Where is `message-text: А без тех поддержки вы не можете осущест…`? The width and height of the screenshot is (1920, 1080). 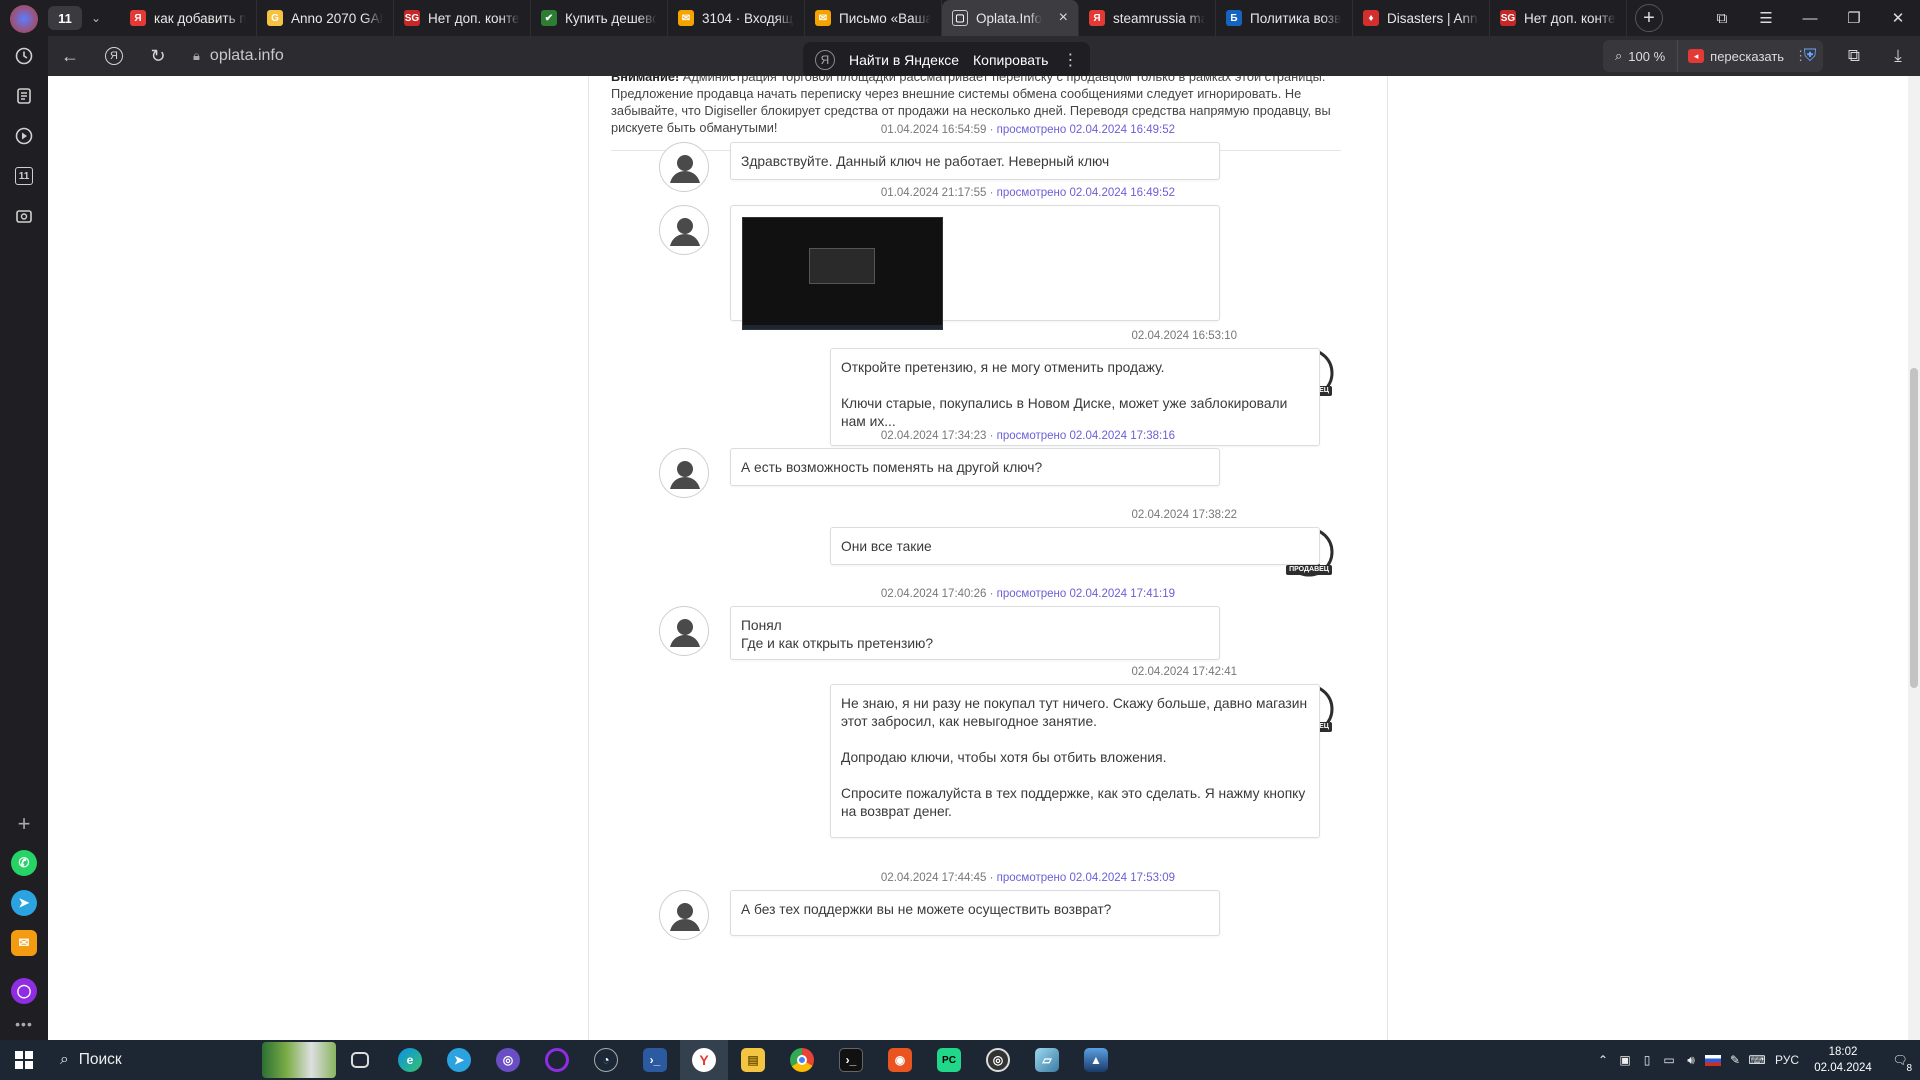 message-text: А без тех поддержки вы не можете осущест… is located at coordinates (926, 909).